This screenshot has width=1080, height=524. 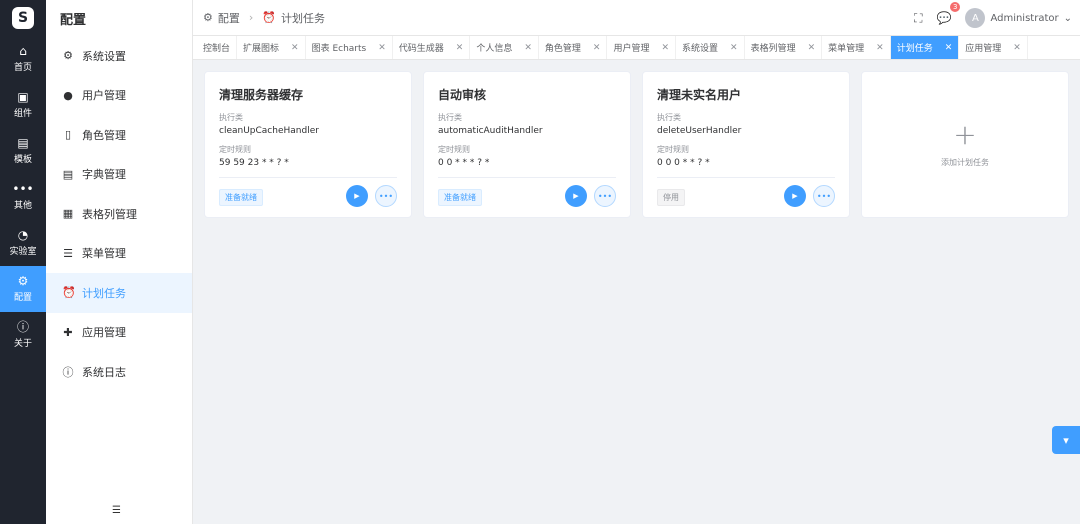 What do you see at coordinates (119, 96) in the screenshot?
I see `sidebar-item-1: ● 用户管理` at bounding box center [119, 96].